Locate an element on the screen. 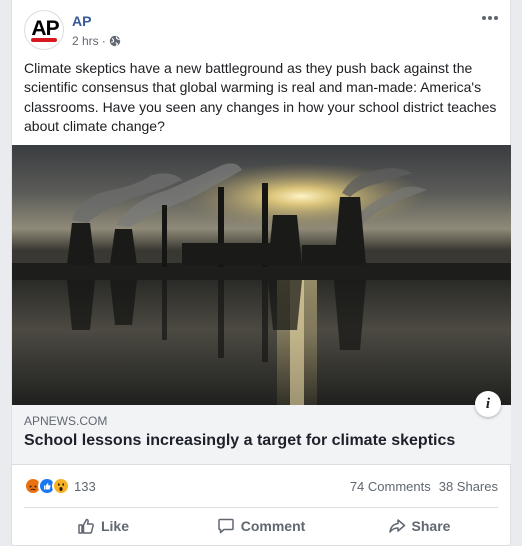 This screenshot has height=546, width=522. comment-button: Comment is located at coordinates (261, 526).